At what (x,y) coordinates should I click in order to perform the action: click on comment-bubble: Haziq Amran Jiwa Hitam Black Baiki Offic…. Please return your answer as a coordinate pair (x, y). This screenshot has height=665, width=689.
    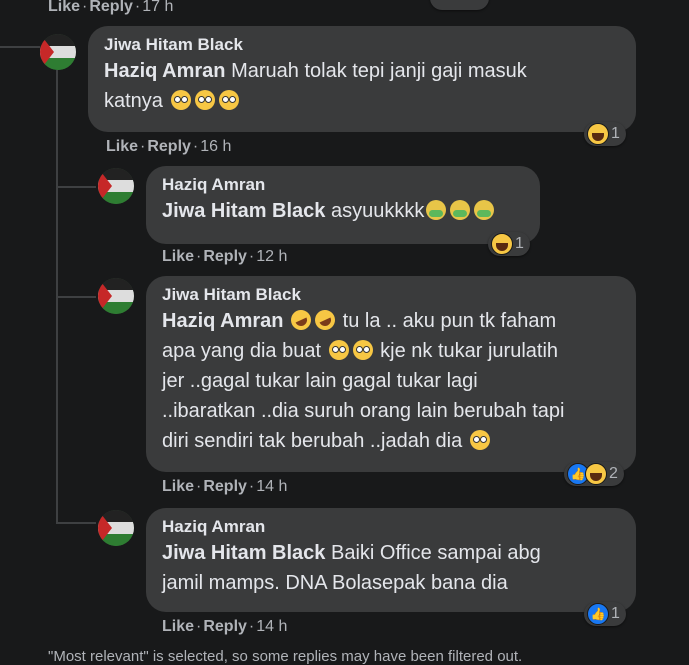
    Looking at the image, I should click on (391, 560).